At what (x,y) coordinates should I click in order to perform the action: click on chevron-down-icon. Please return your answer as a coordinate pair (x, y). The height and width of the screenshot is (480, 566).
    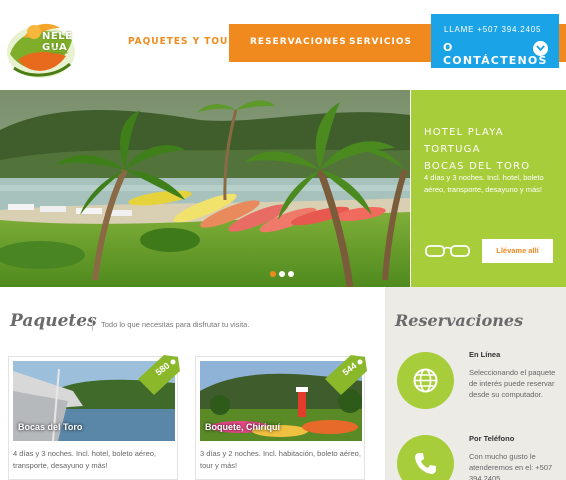
    Looking at the image, I should click on (540, 48).